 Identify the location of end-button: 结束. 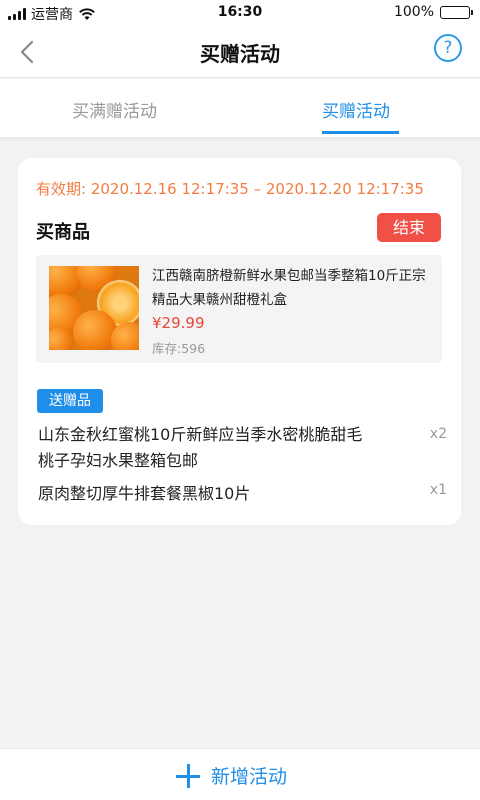
(409, 227).